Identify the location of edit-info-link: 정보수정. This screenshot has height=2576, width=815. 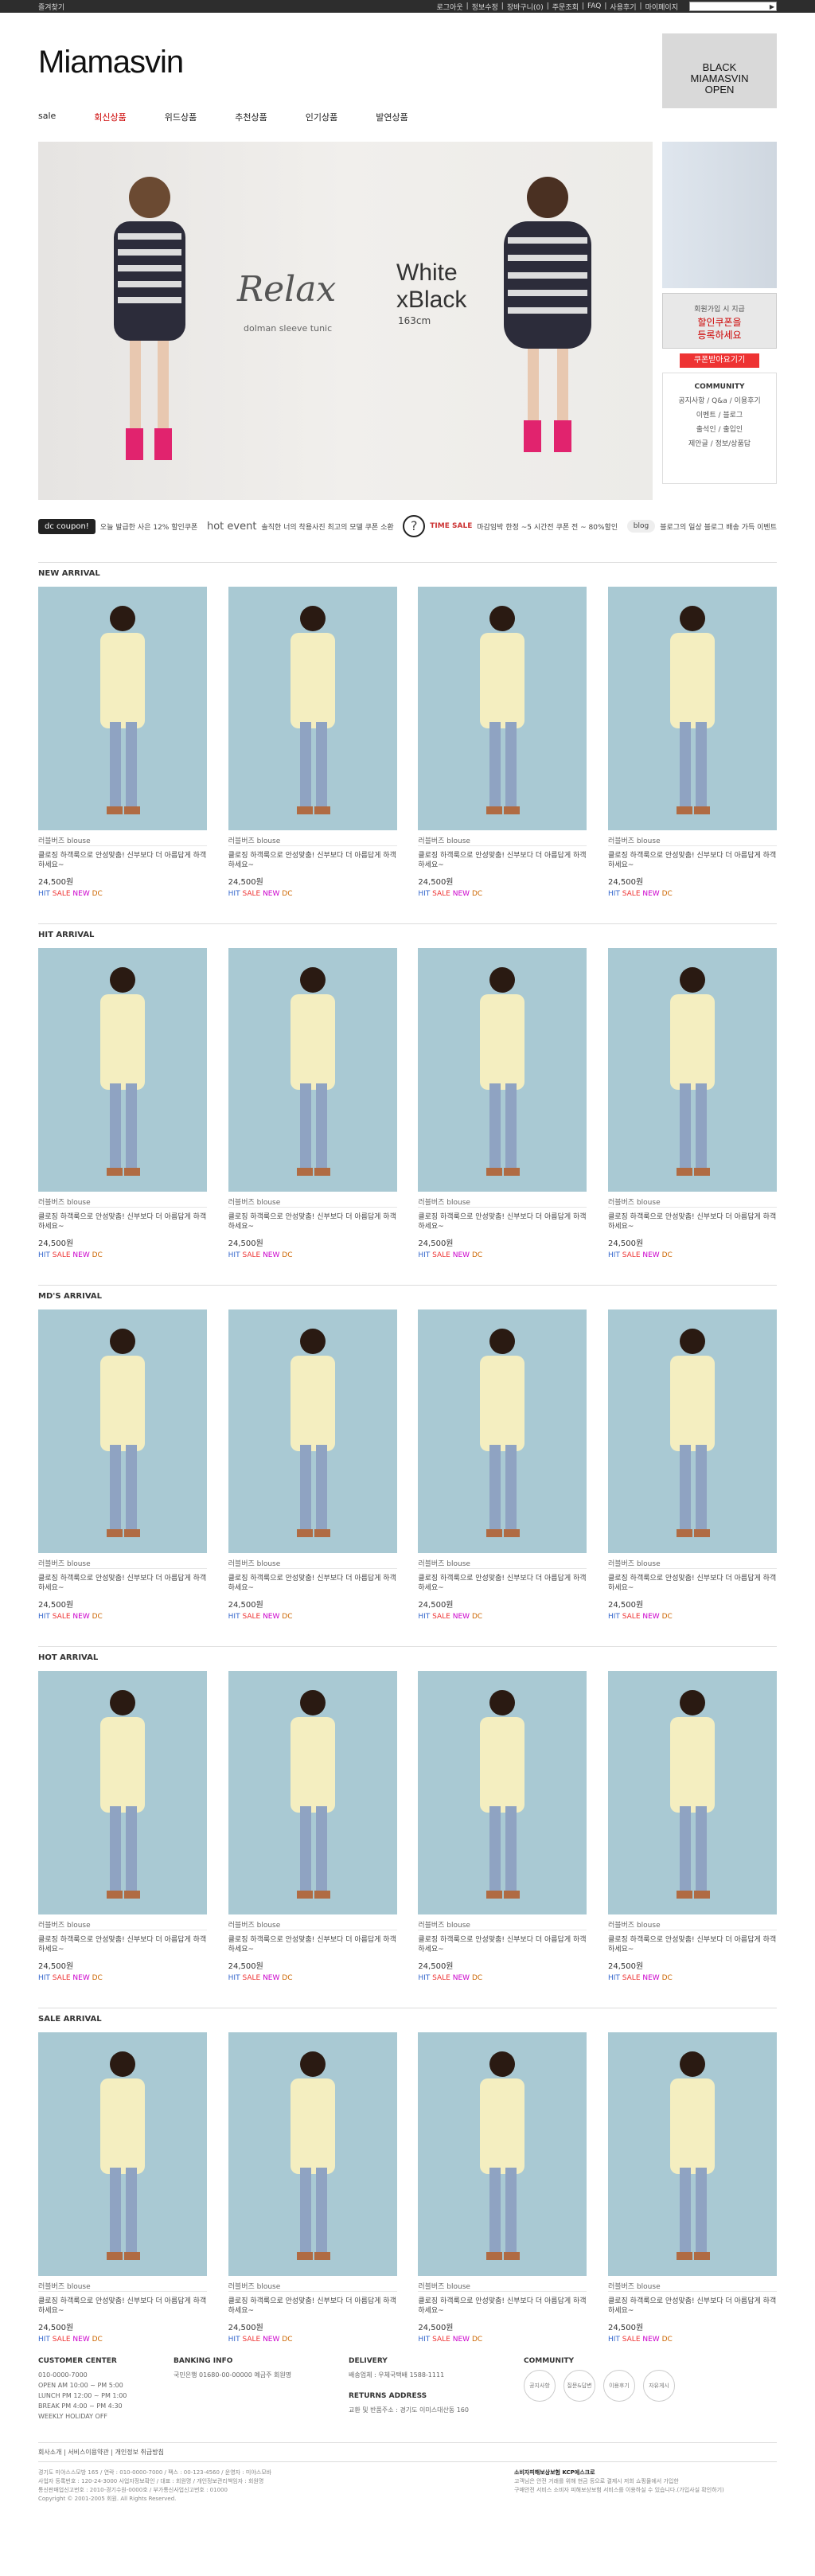
(485, 7).